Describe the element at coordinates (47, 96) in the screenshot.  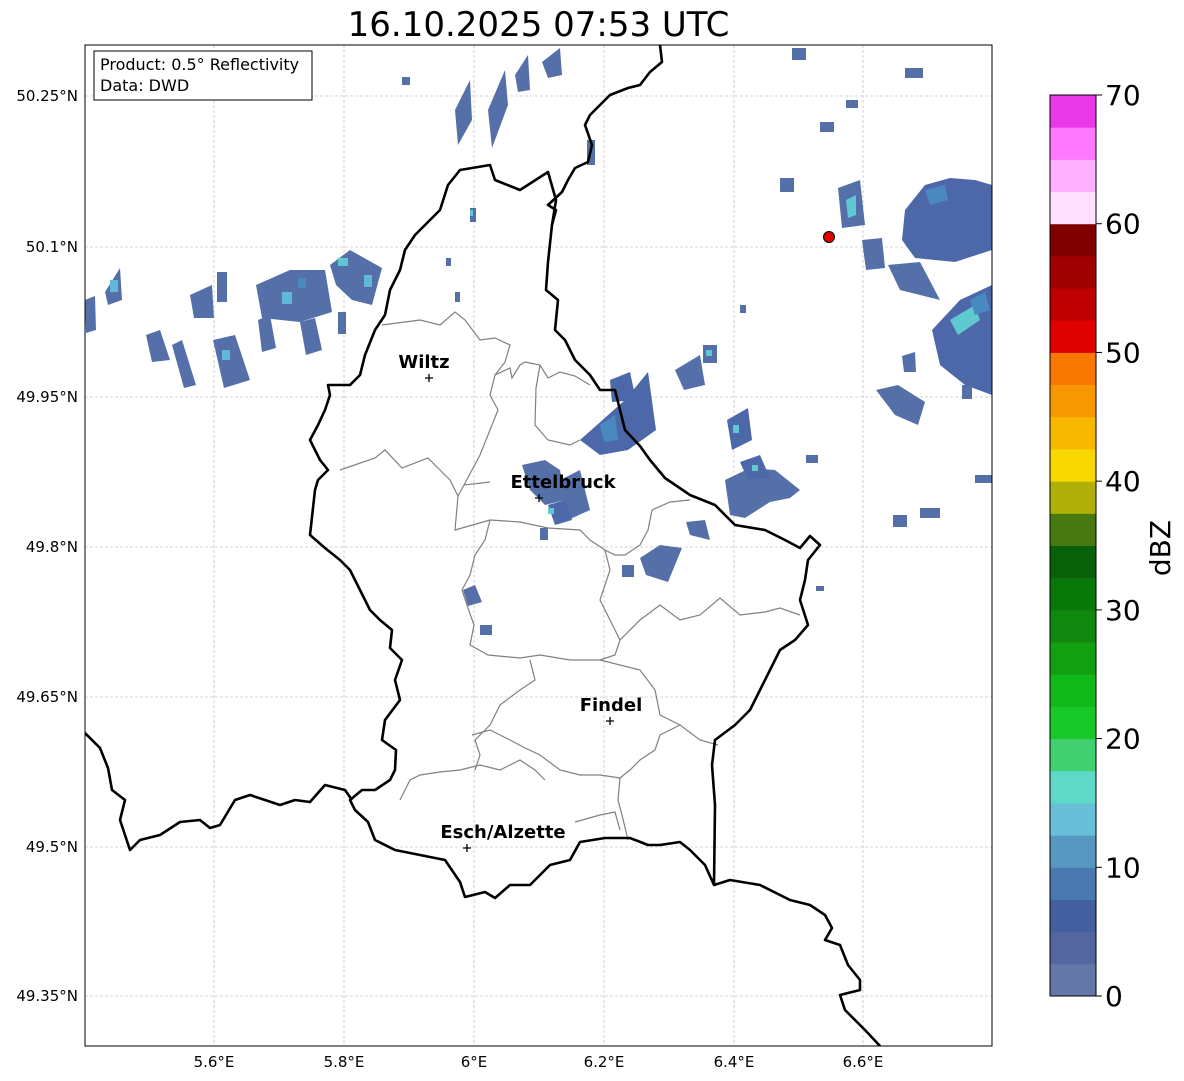
I see `lat-tick-label: 50.25°N` at that location.